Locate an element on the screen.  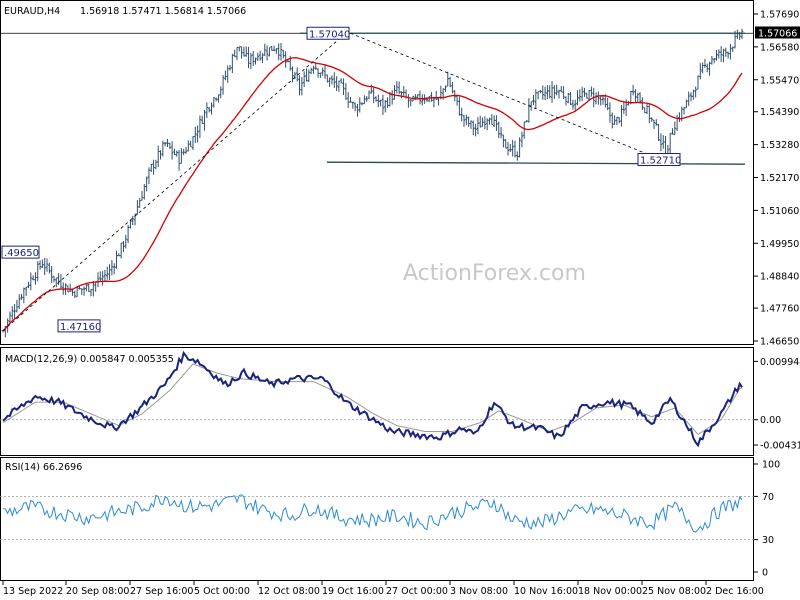
time-tick-label: 18 Nov 00:00 is located at coordinates (610, 591).